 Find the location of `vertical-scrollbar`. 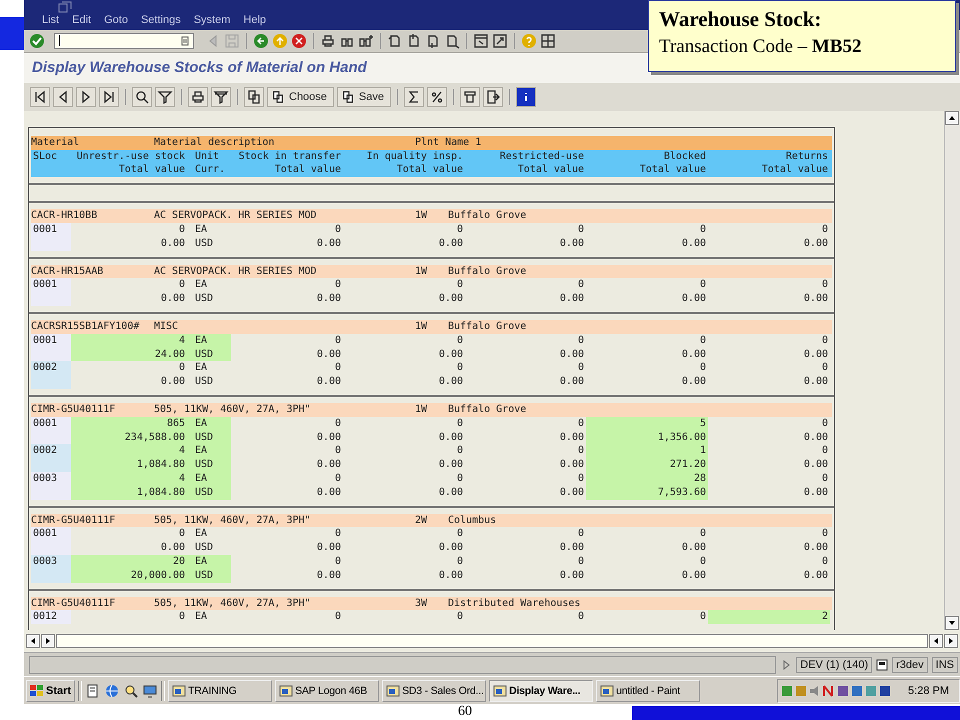

vertical-scrollbar is located at coordinates (952, 370).